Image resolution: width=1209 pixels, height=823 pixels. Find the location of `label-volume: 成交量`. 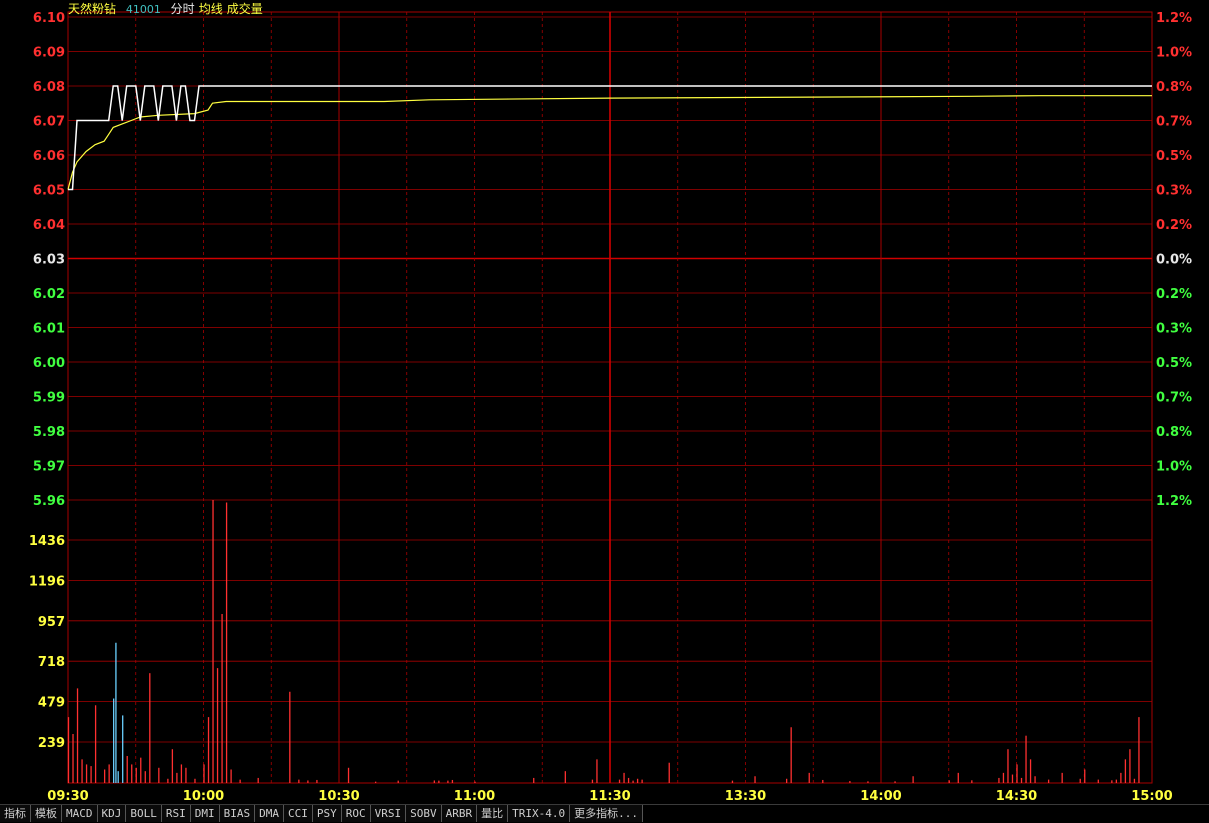

label-volume: 成交量 is located at coordinates (245, 9).